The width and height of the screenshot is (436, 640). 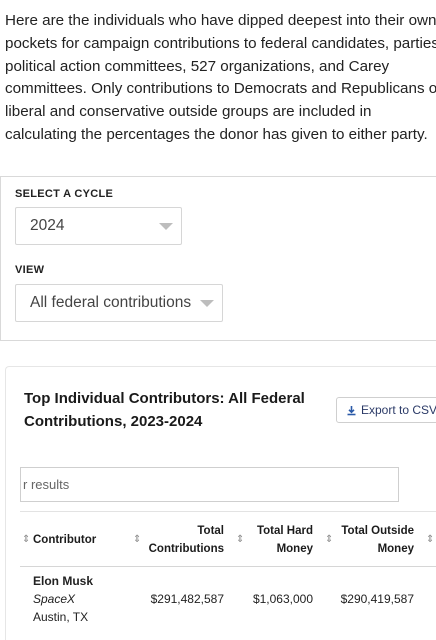 I want to click on export-csv-button: Export to CSV, so click(x=386, y=410).